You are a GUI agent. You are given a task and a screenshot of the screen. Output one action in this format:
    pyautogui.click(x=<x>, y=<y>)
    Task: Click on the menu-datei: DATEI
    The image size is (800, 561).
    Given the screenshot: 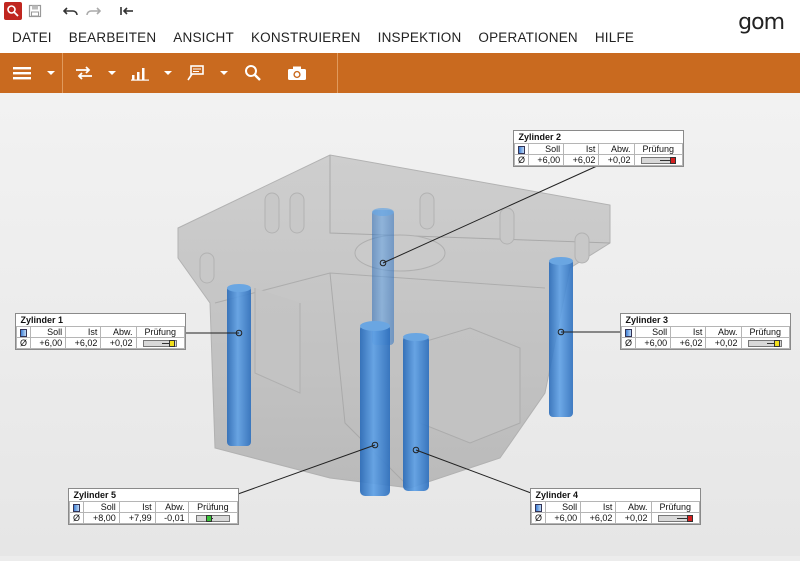 What is the action you would take?
    pyautogui.click(x=32, y=37)
    